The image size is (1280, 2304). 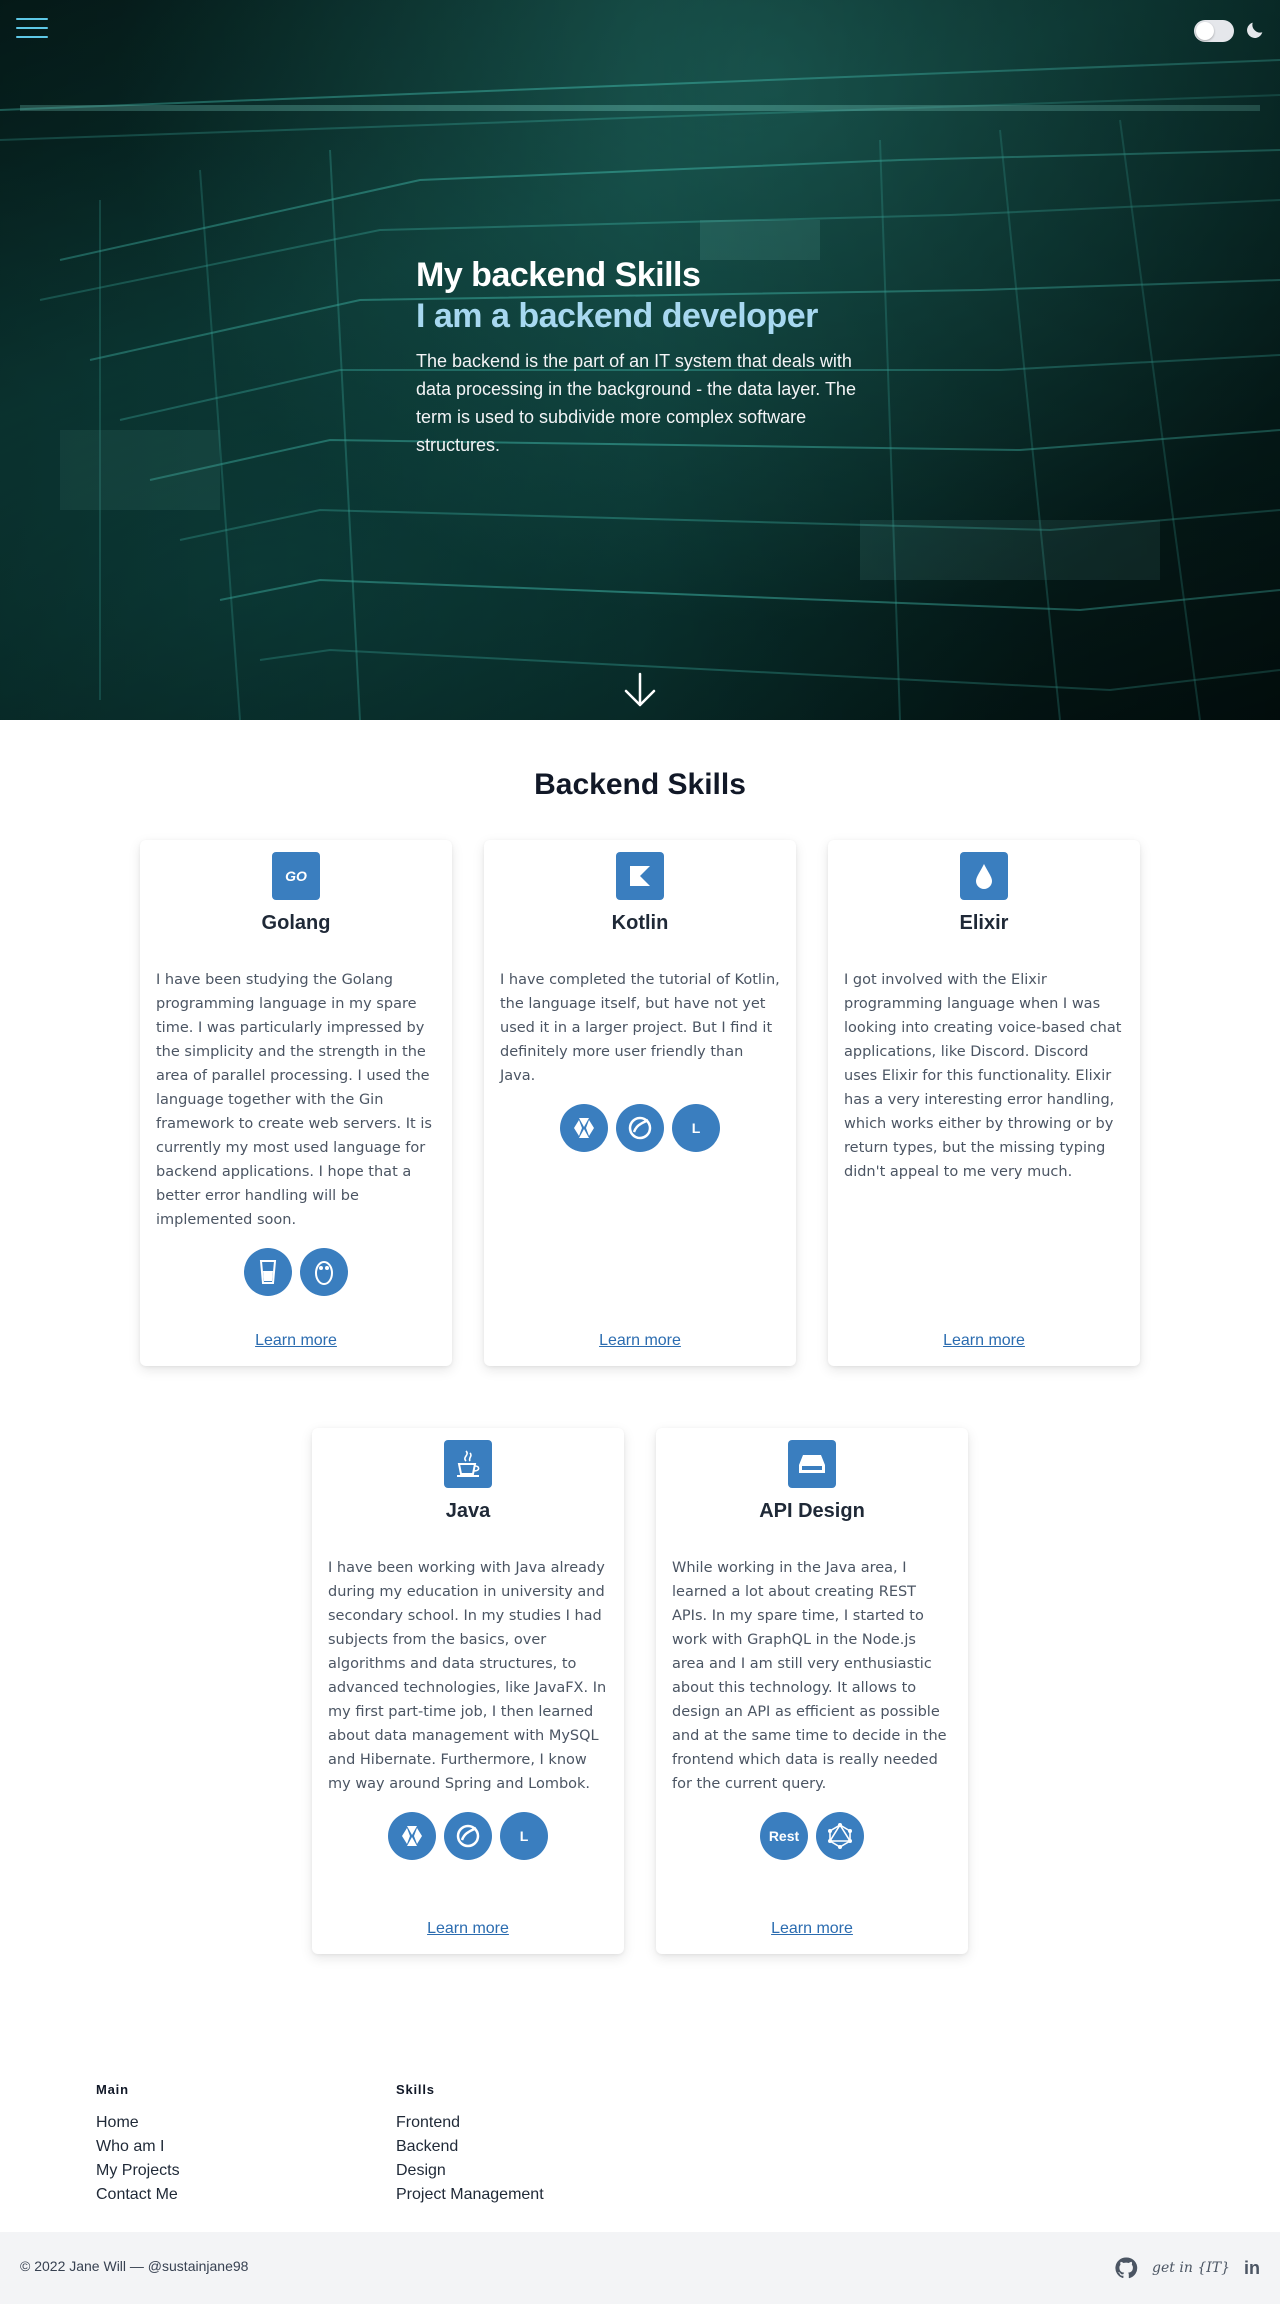 What do you see at coordinates (470, 2195) in the screenshot?
I see `footer-link-project-management: Project Management` at bounding box center [470, 2195].